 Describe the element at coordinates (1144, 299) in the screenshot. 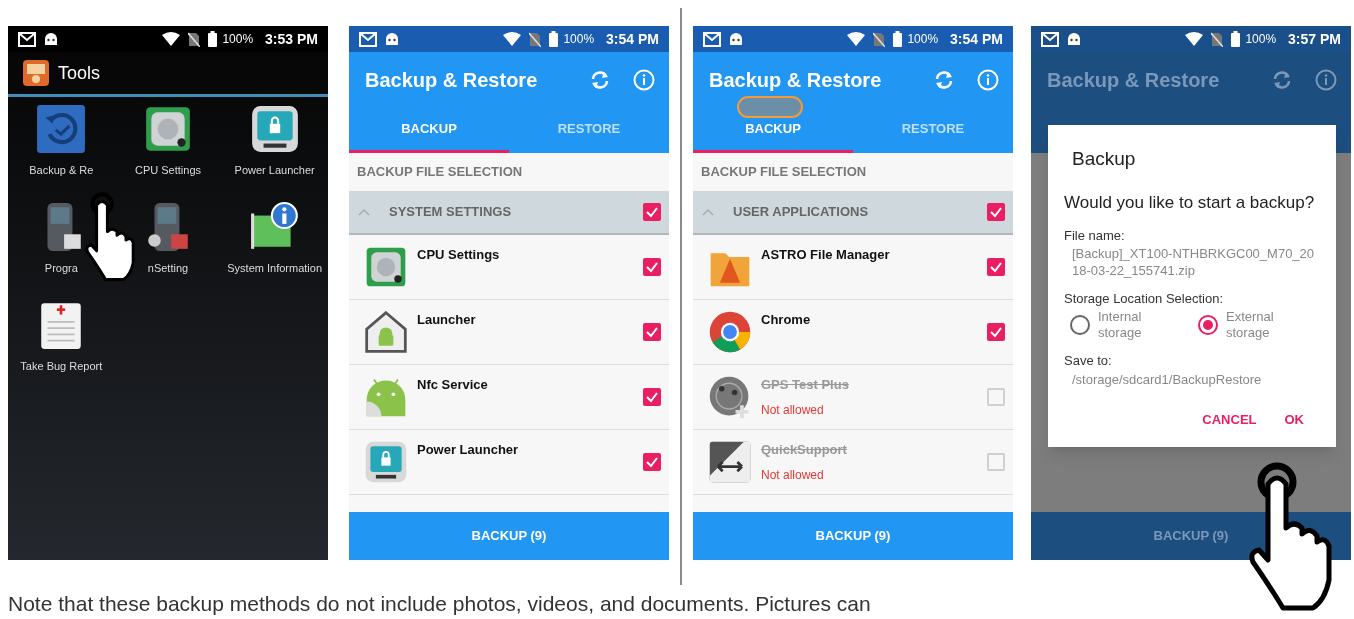

I see `field-label: Storage Location Selection:` at that location.